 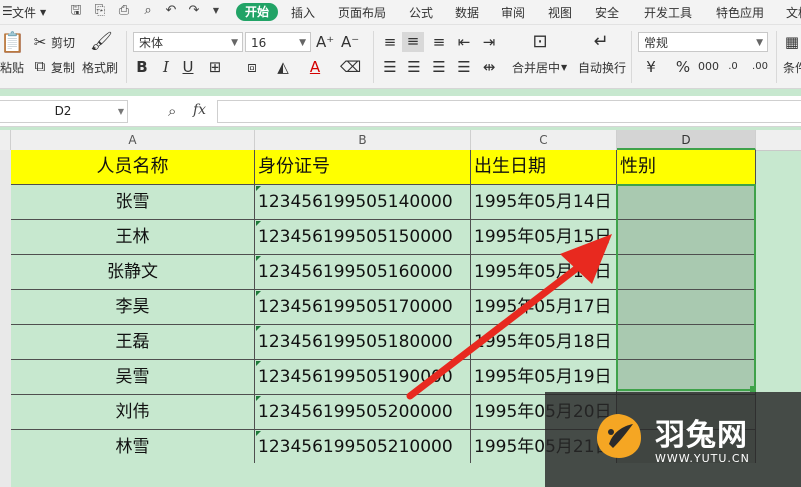 What do you see at coordinates (497, 329) in the screenshot?
I see `arrow-shaft` at bounding box center [497, 329].